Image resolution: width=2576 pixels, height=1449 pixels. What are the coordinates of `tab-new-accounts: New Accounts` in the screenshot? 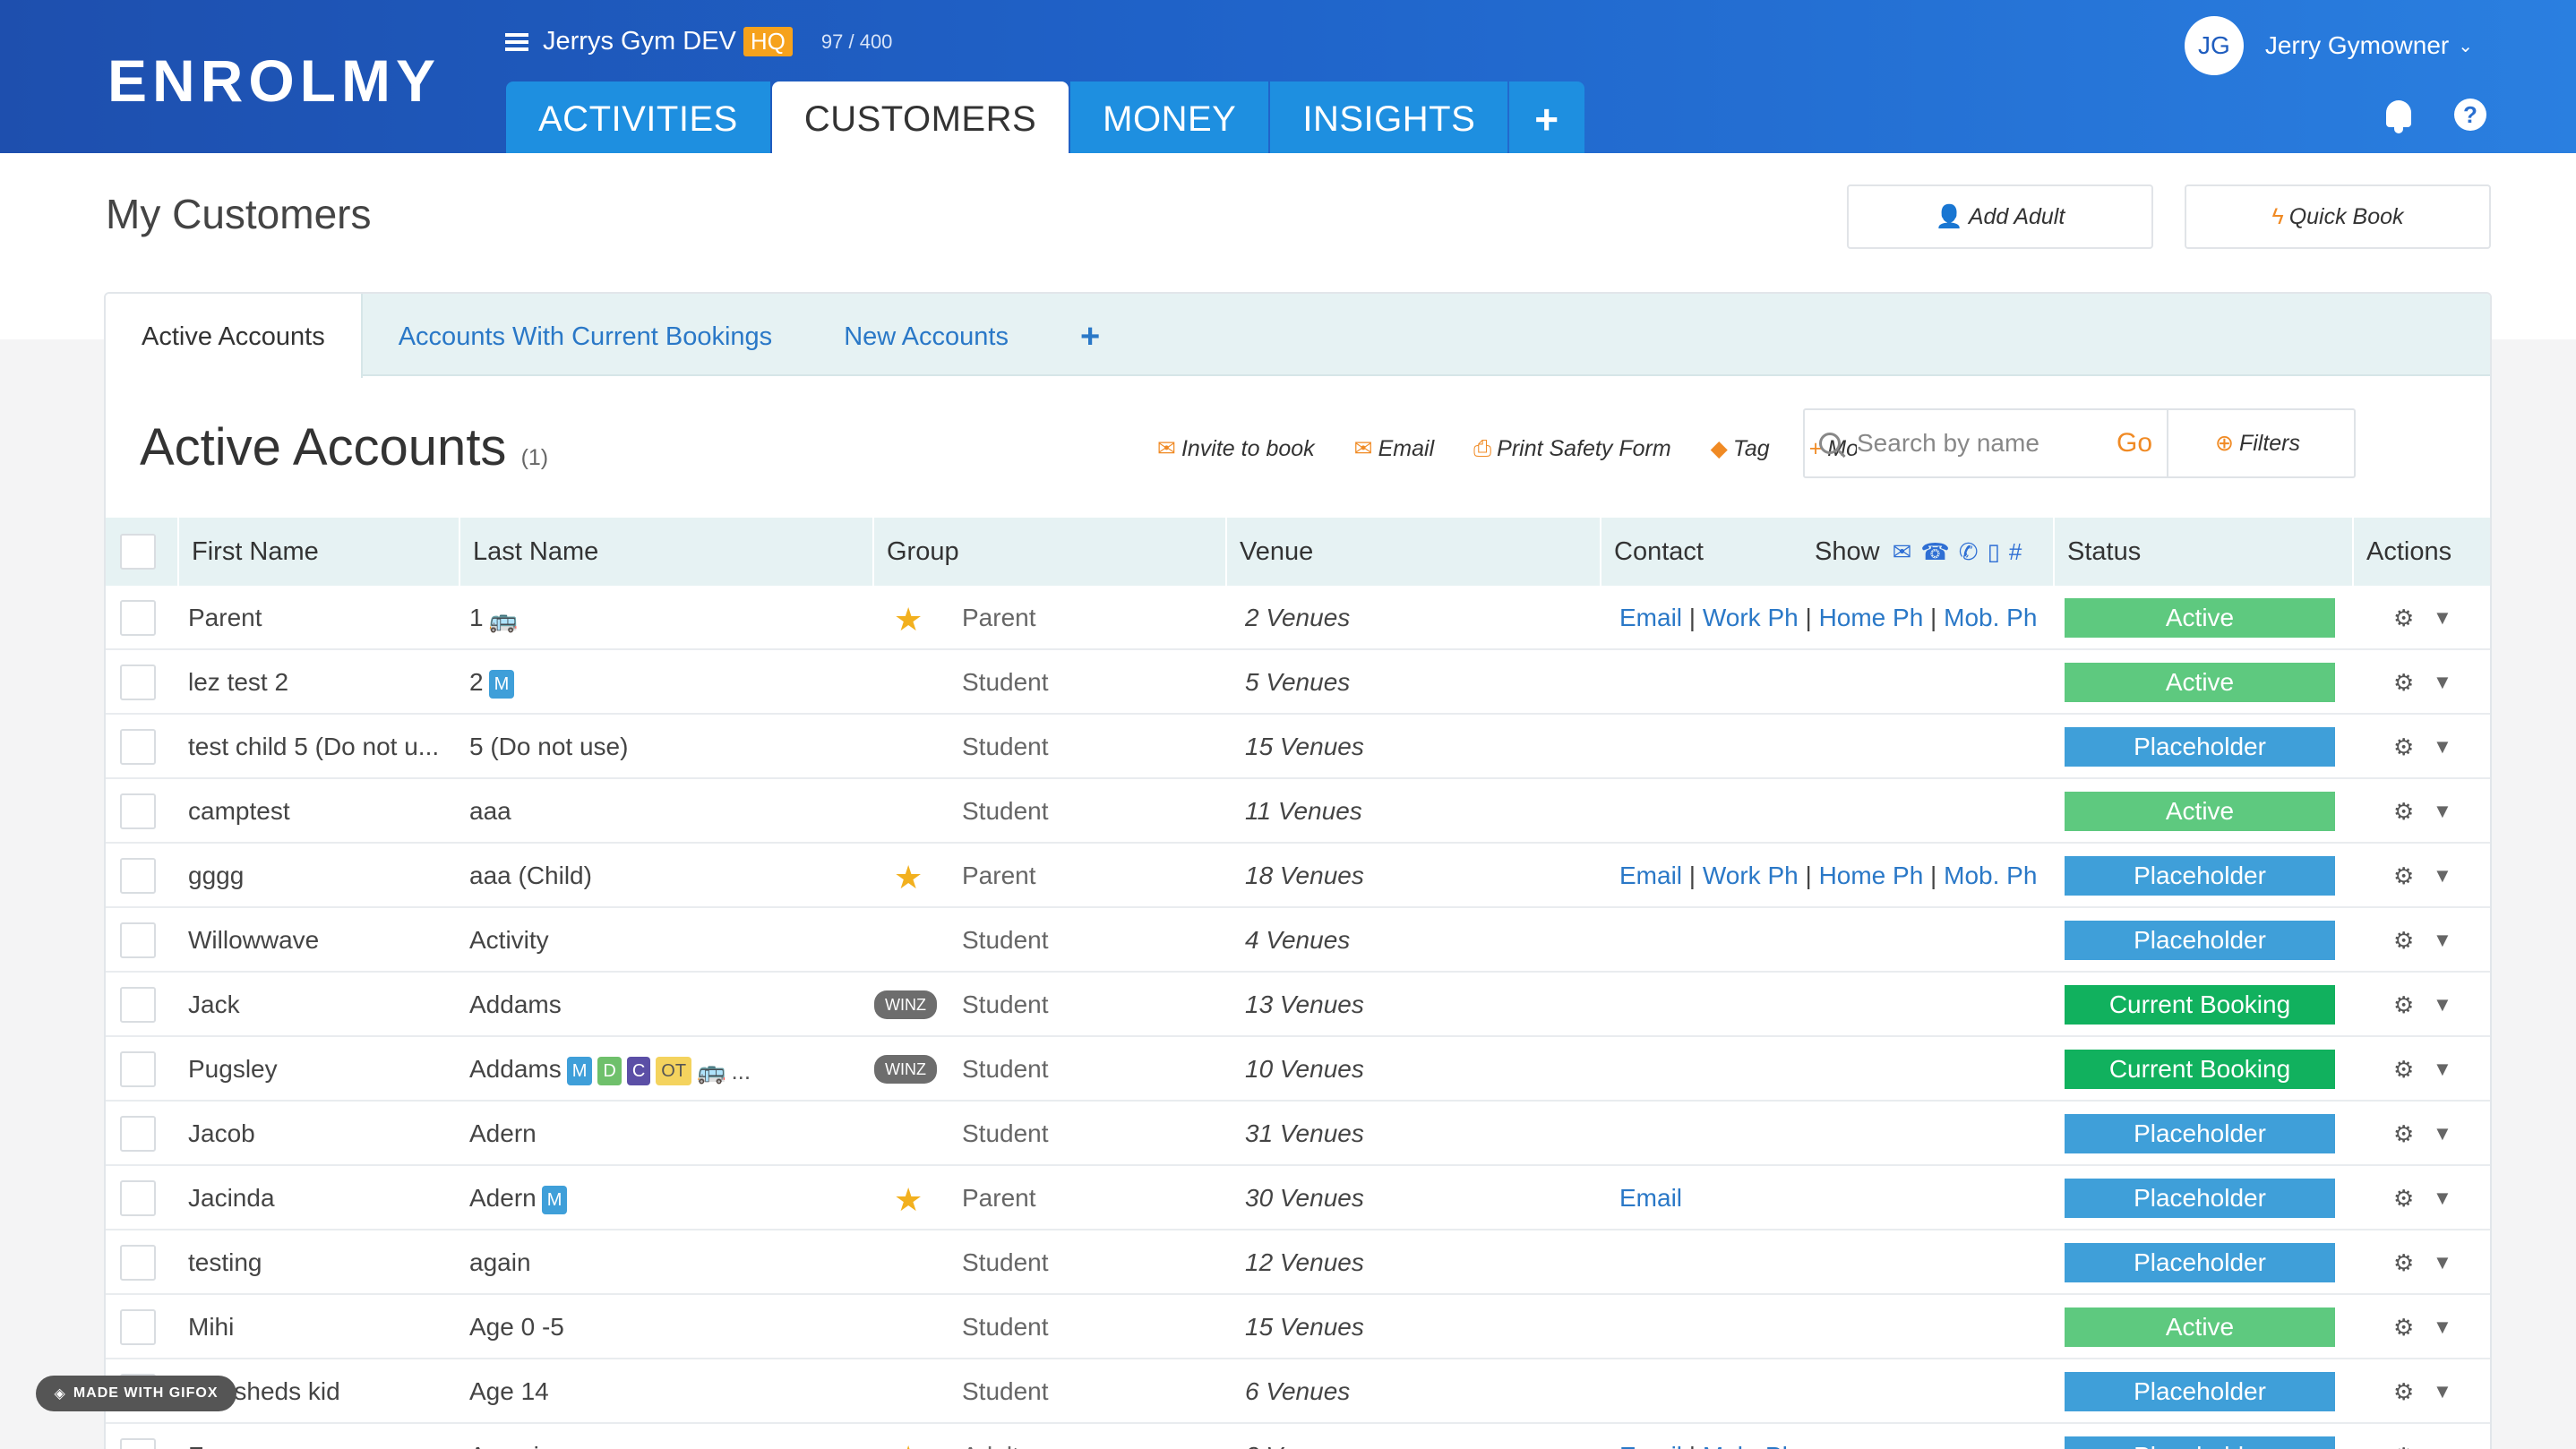 It's located at (926, 335).